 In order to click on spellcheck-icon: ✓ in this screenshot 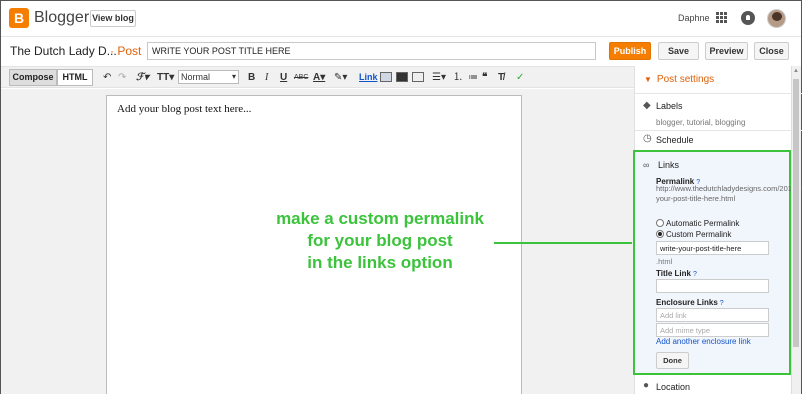, I will do `click(520, 77)`.